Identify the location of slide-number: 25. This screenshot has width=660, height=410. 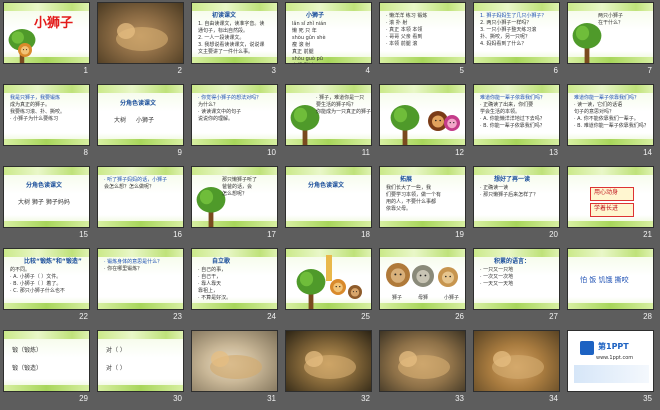
(365, 316).